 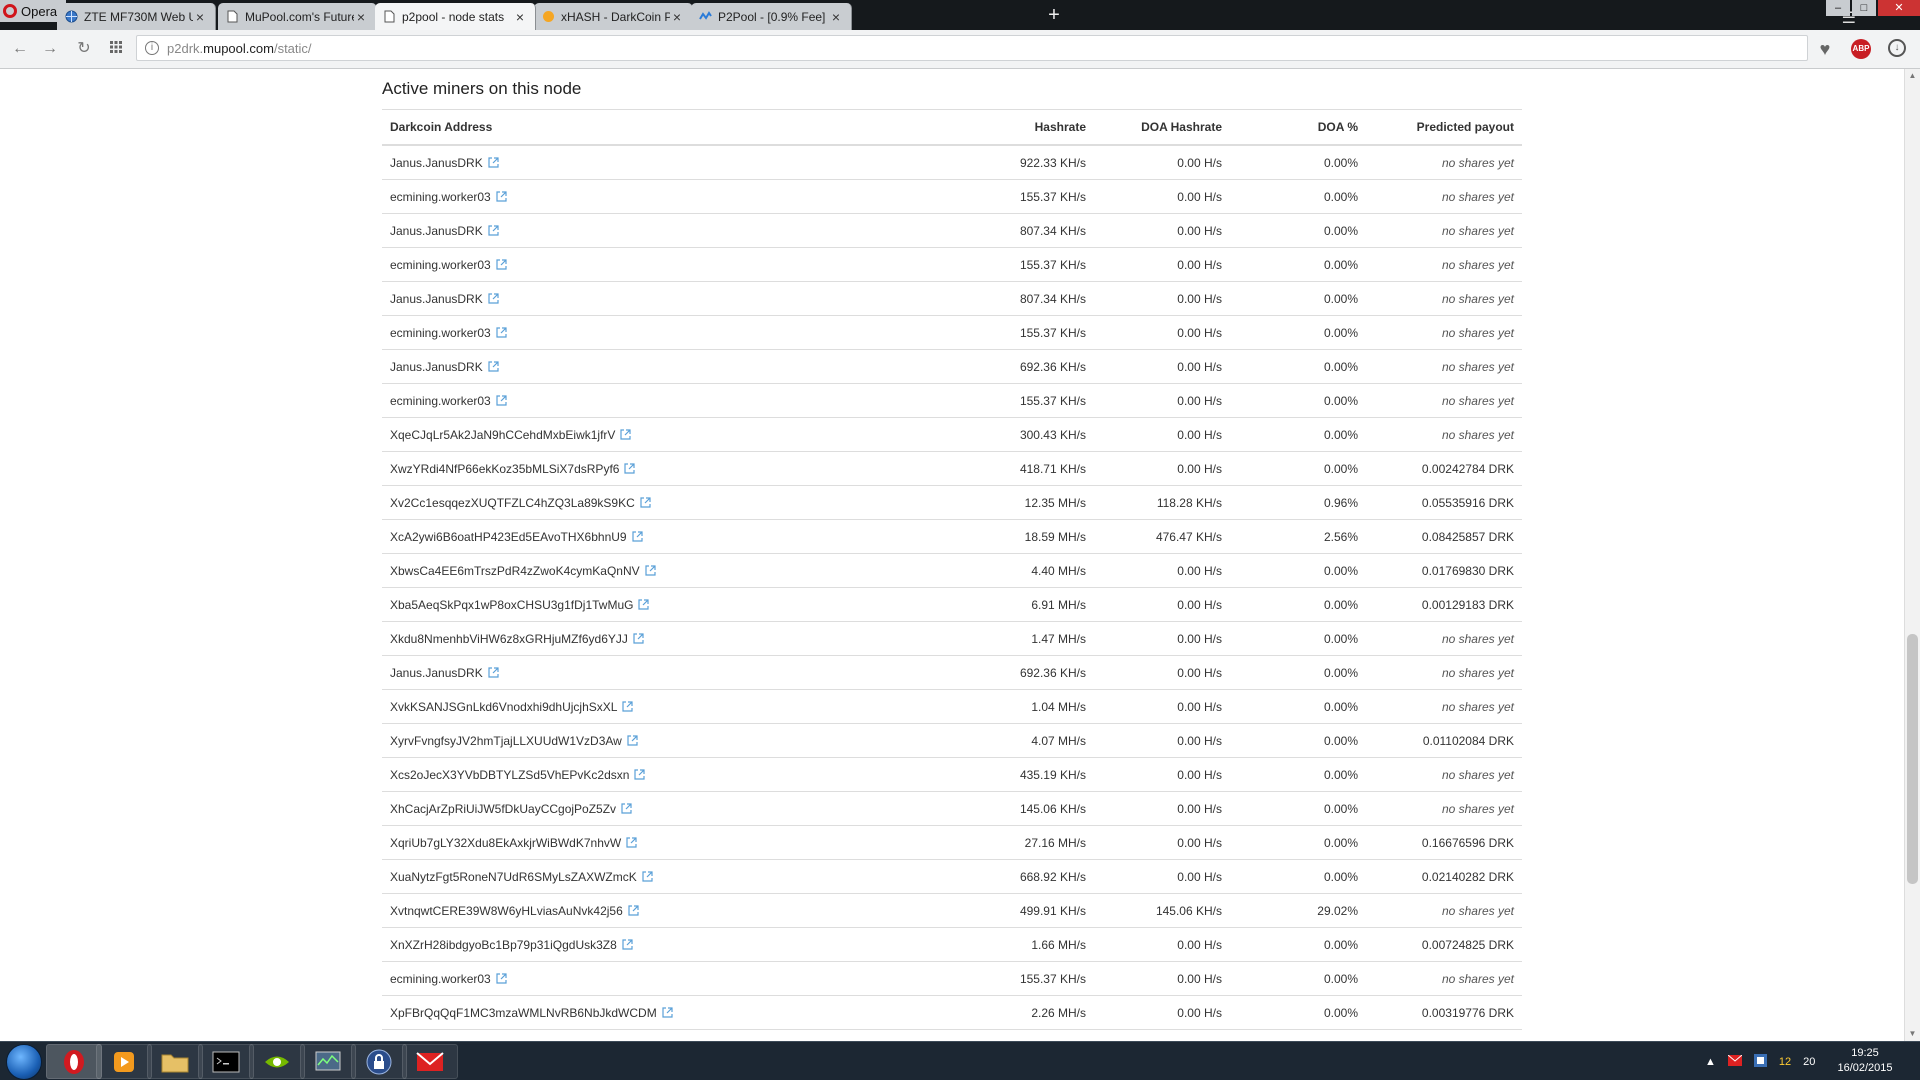 What do you see at coordinates (972, 48) in the screenshot?
I see `address-field: i p2drk.mupool.com/static/` at bounding box center [972, 48].